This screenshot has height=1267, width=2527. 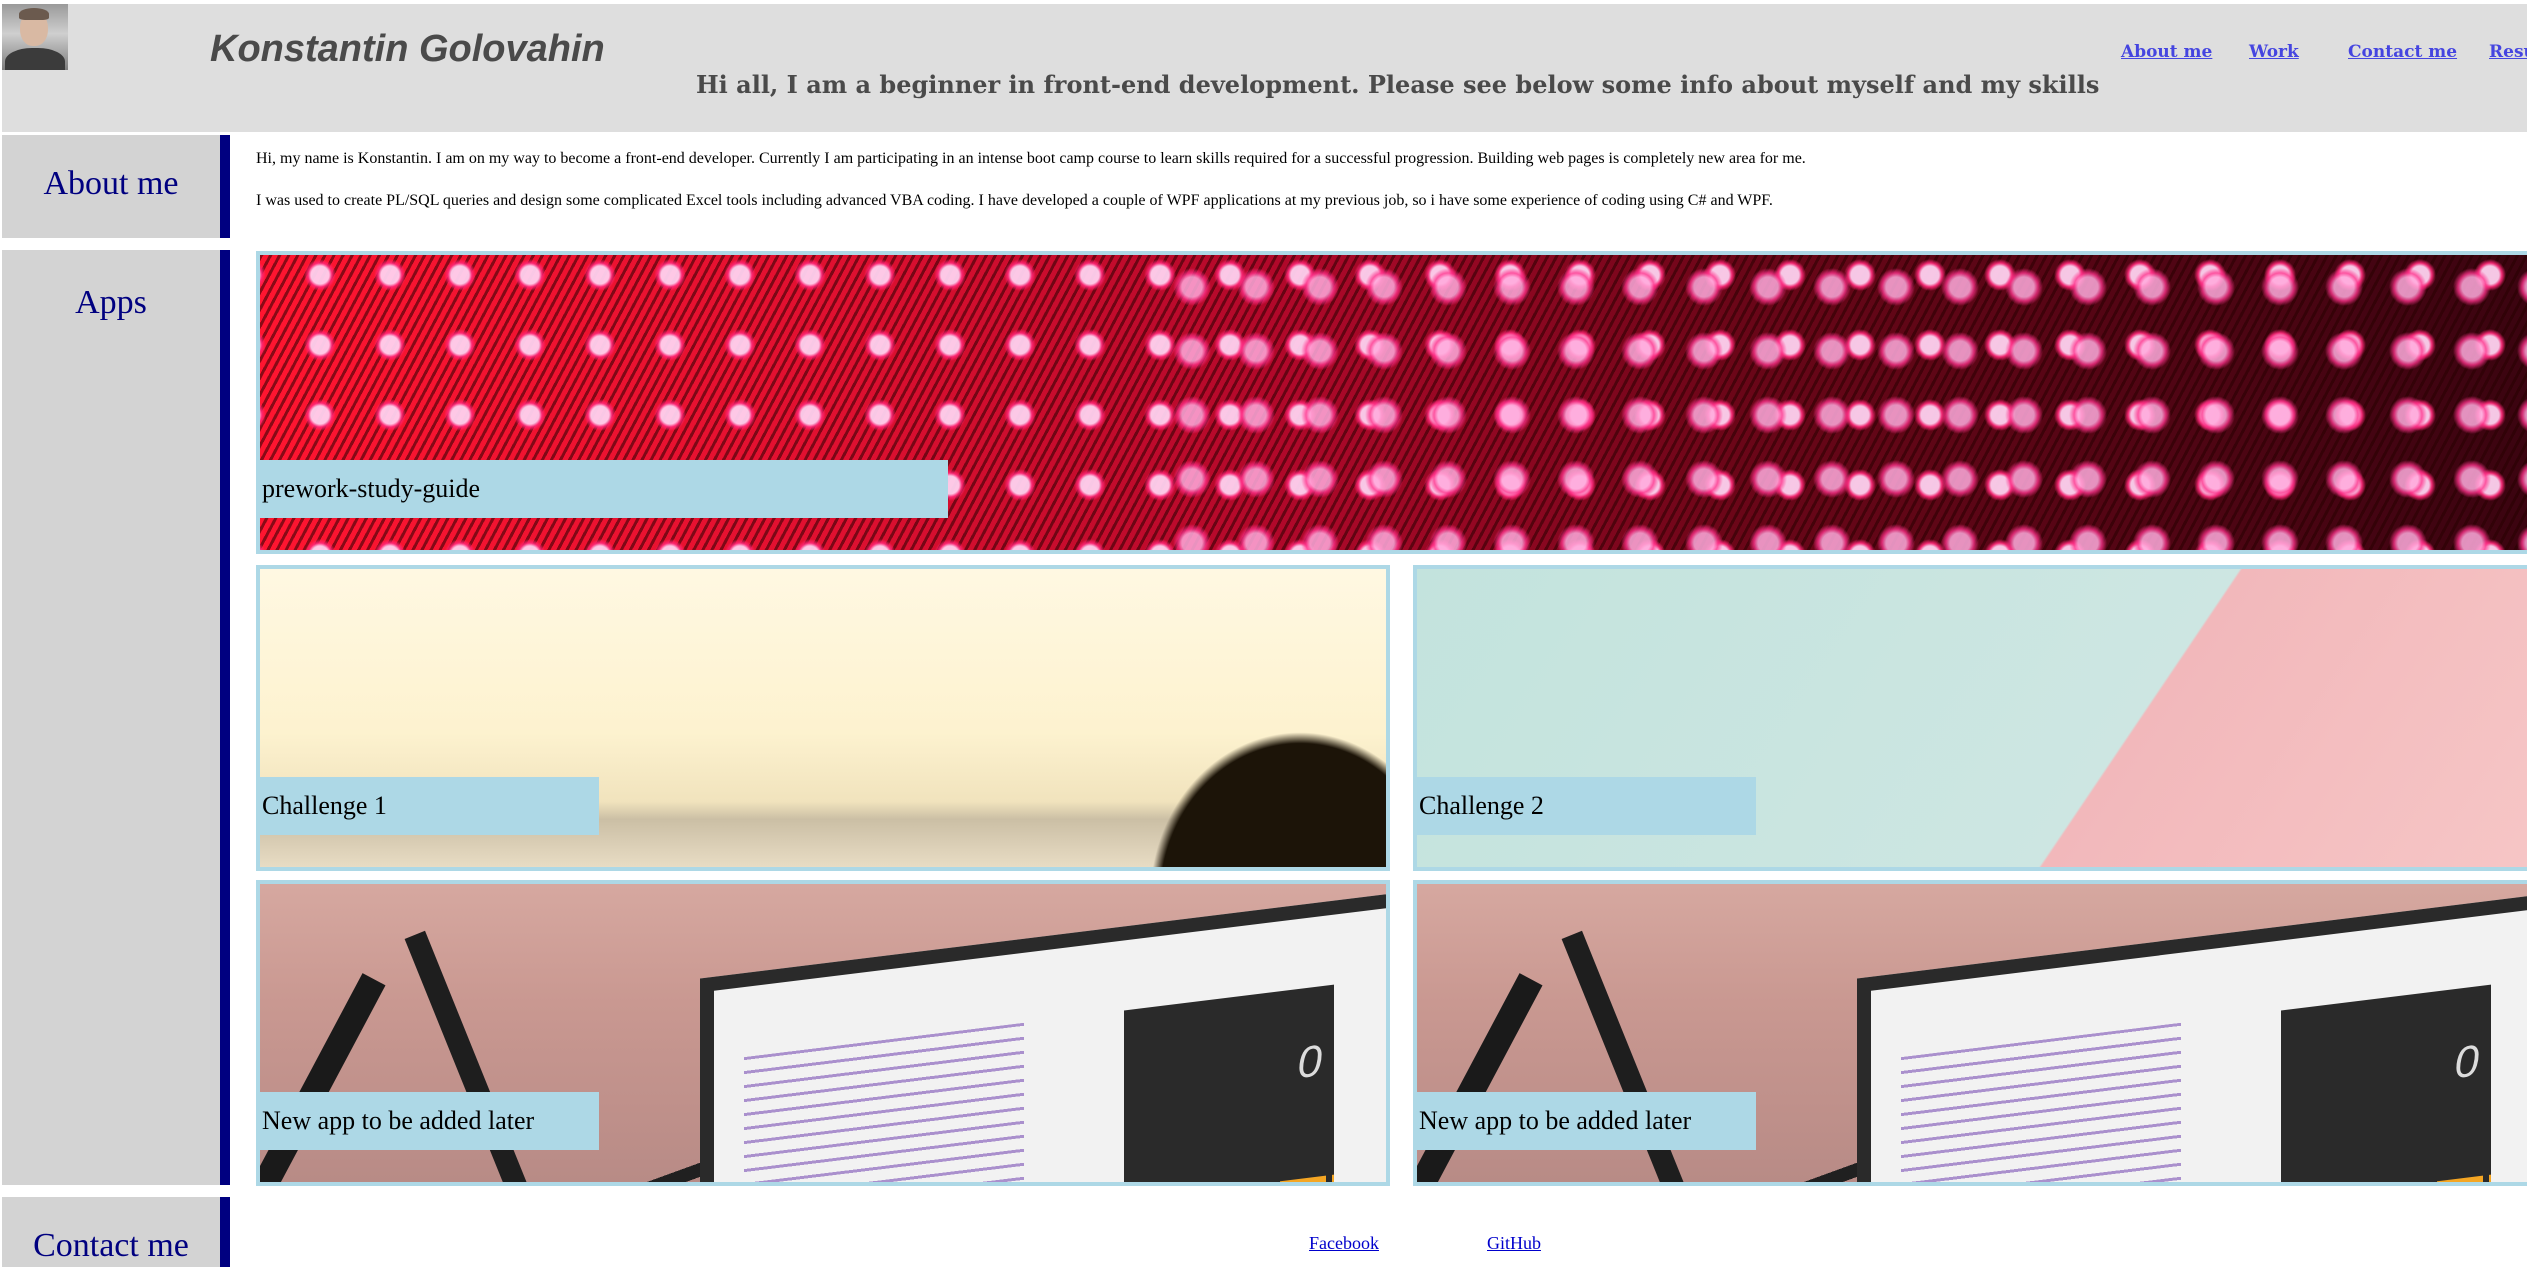 I want to click on nav-link-work: Work, so click(x=2274, y=52).